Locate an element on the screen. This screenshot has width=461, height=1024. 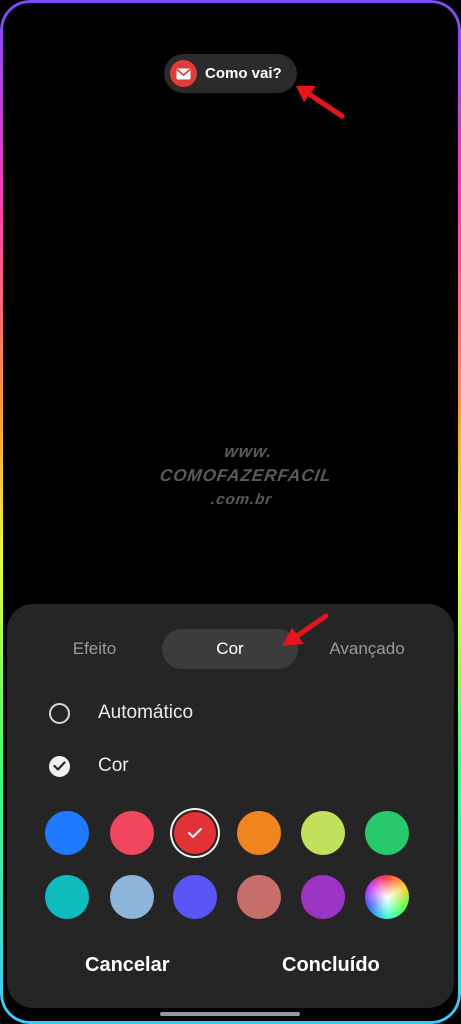
watermark-line-2: COMOFAZERFACIL is located at coordinates (246, 475).